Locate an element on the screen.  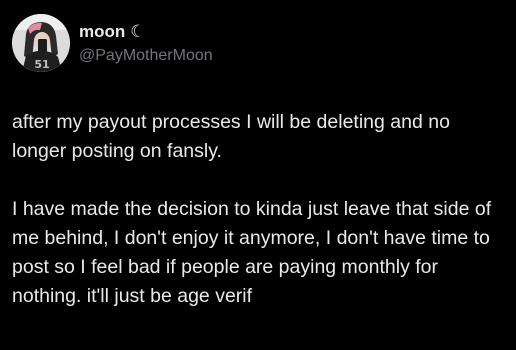
avatar-photo-icon: 51 is located at coordinates (41, 43).